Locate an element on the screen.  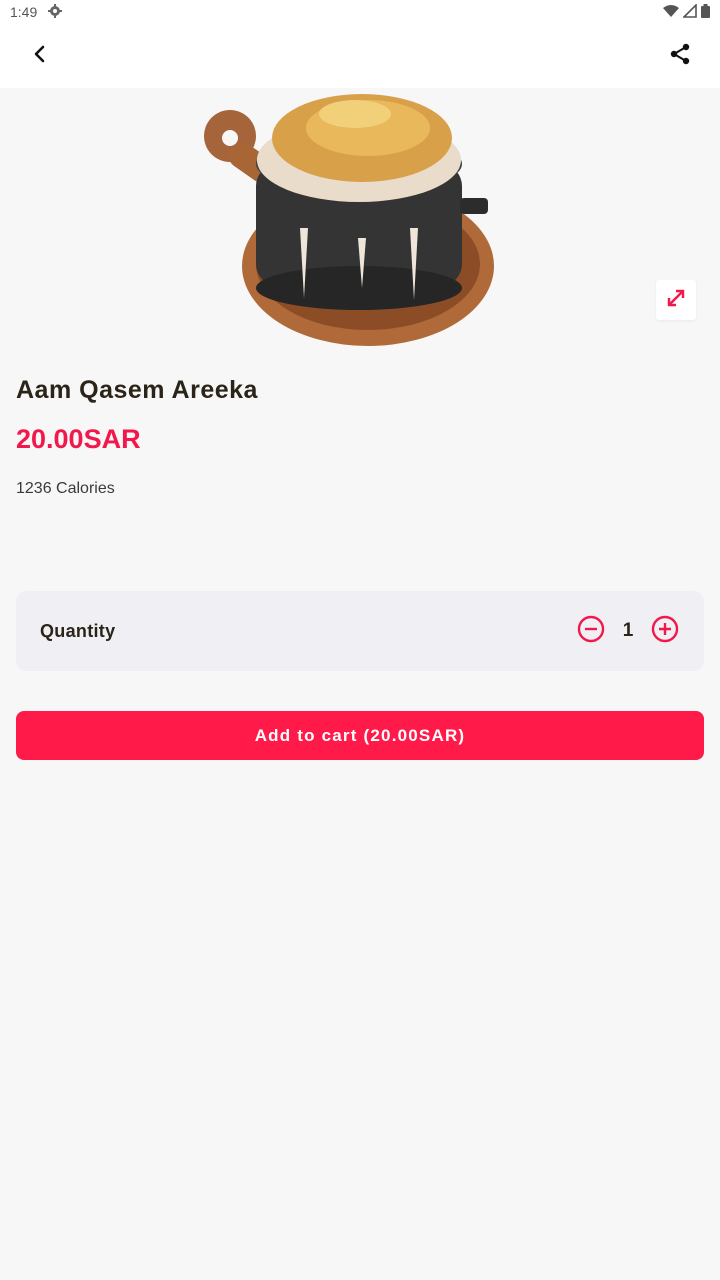
signal-icon is located at coordinates (689, 11).